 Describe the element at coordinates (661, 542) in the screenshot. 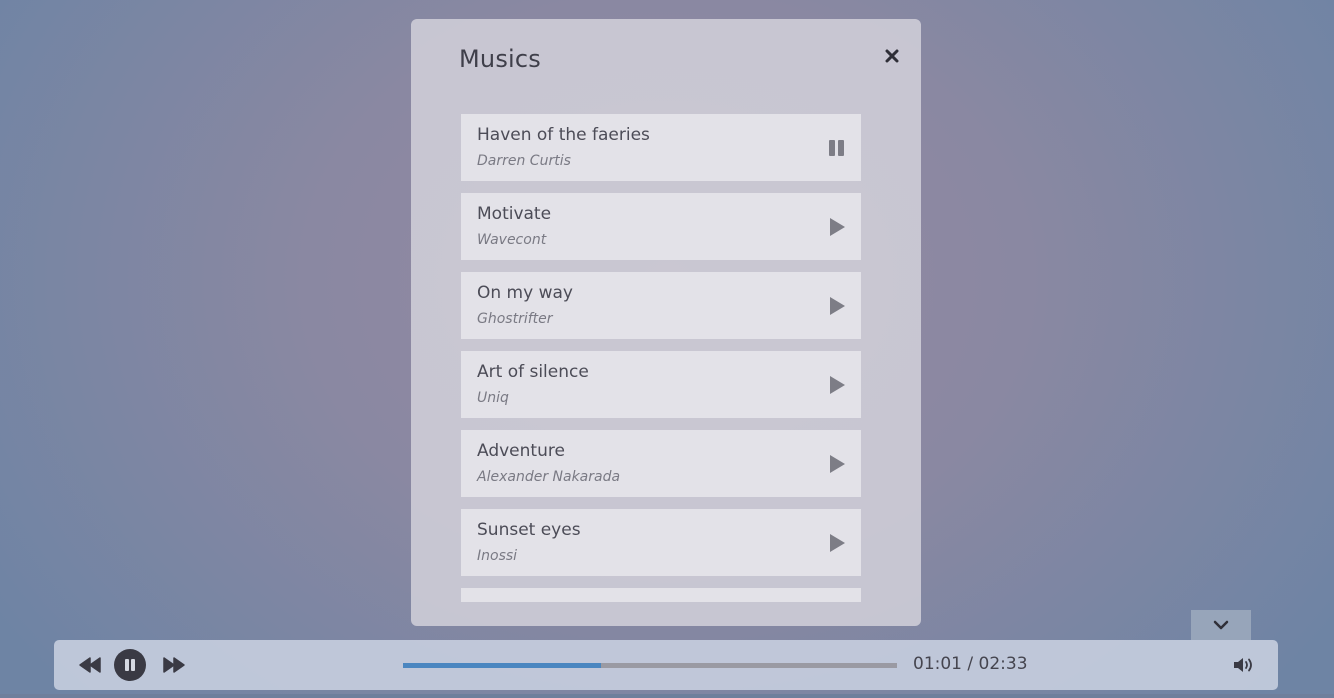

I see `track-item: Sunset eyes Inossi` at that location.